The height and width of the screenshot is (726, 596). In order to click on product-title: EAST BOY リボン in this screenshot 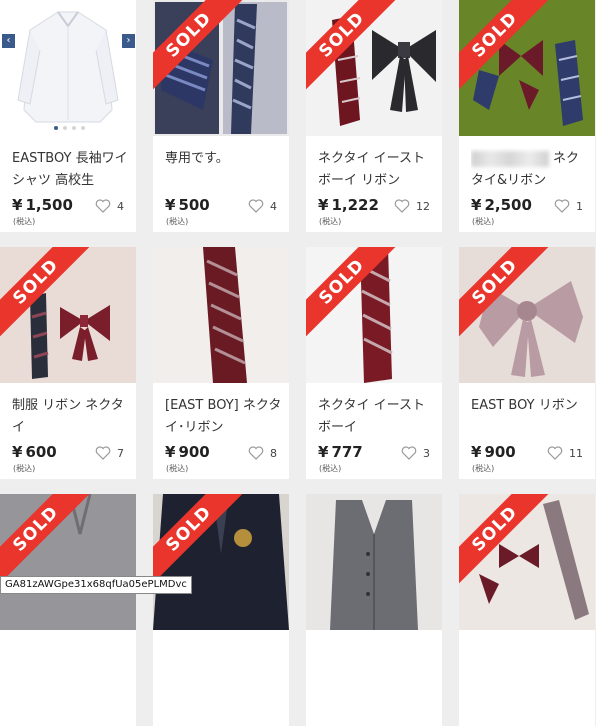, I will do `click(530, 417)`.